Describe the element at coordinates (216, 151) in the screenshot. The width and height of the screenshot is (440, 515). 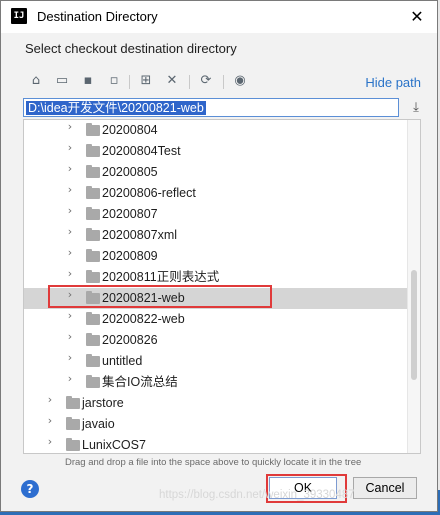
I see `tree-row: › 20200804Test` at that location.